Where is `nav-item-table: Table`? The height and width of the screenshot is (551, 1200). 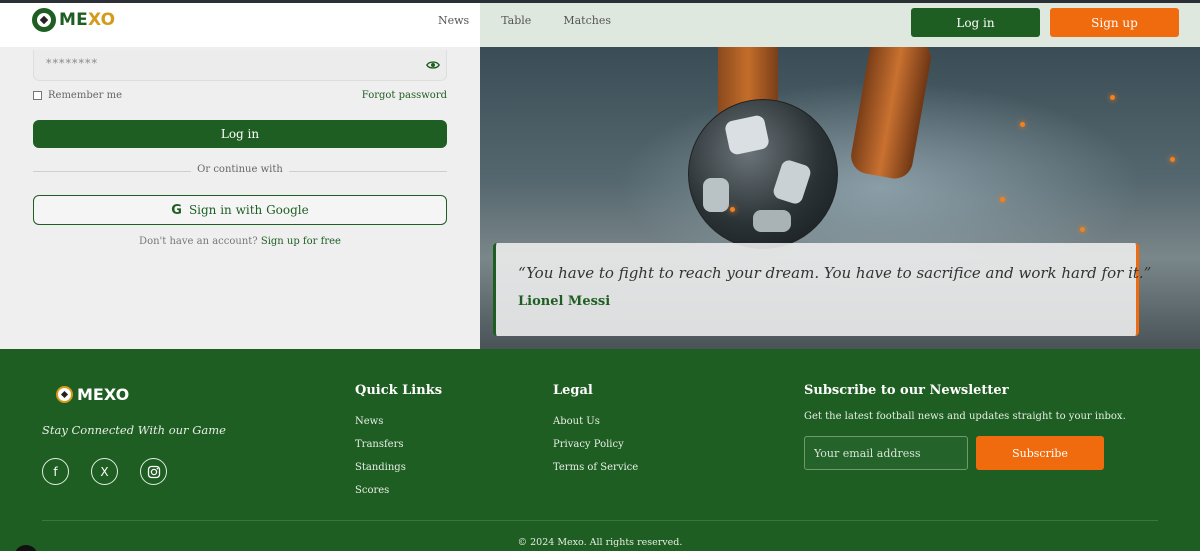
nav-item-table: Table is located at coordinates (516, 20).